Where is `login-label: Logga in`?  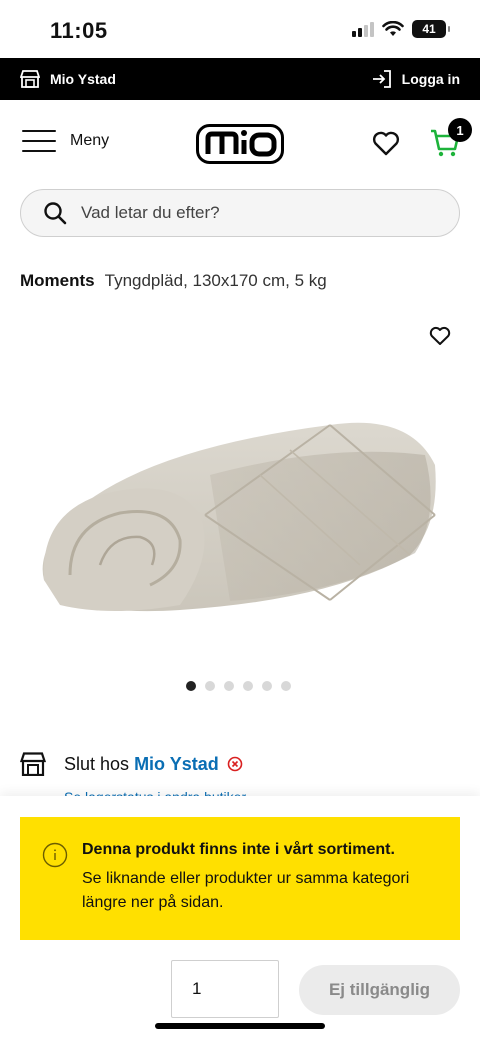 login-label: Logga in is located at coordinates (430, 79).